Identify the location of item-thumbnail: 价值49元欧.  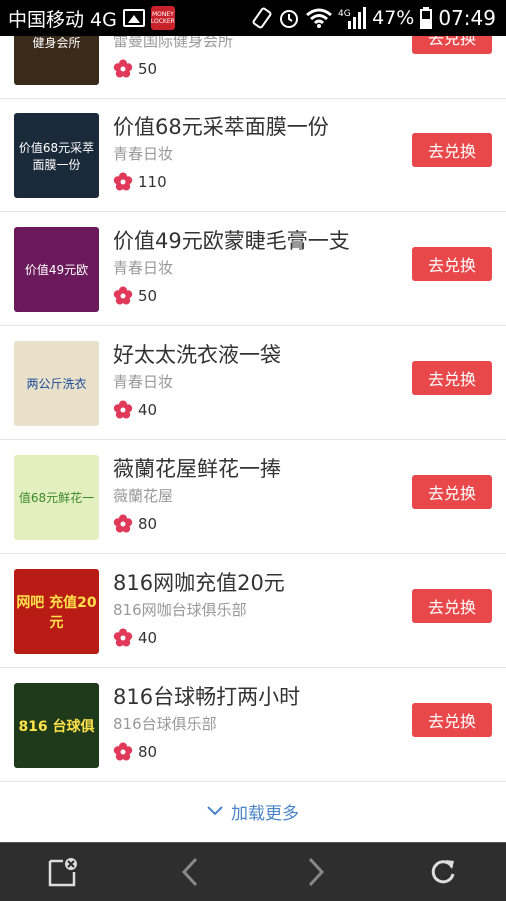
(56, 269).